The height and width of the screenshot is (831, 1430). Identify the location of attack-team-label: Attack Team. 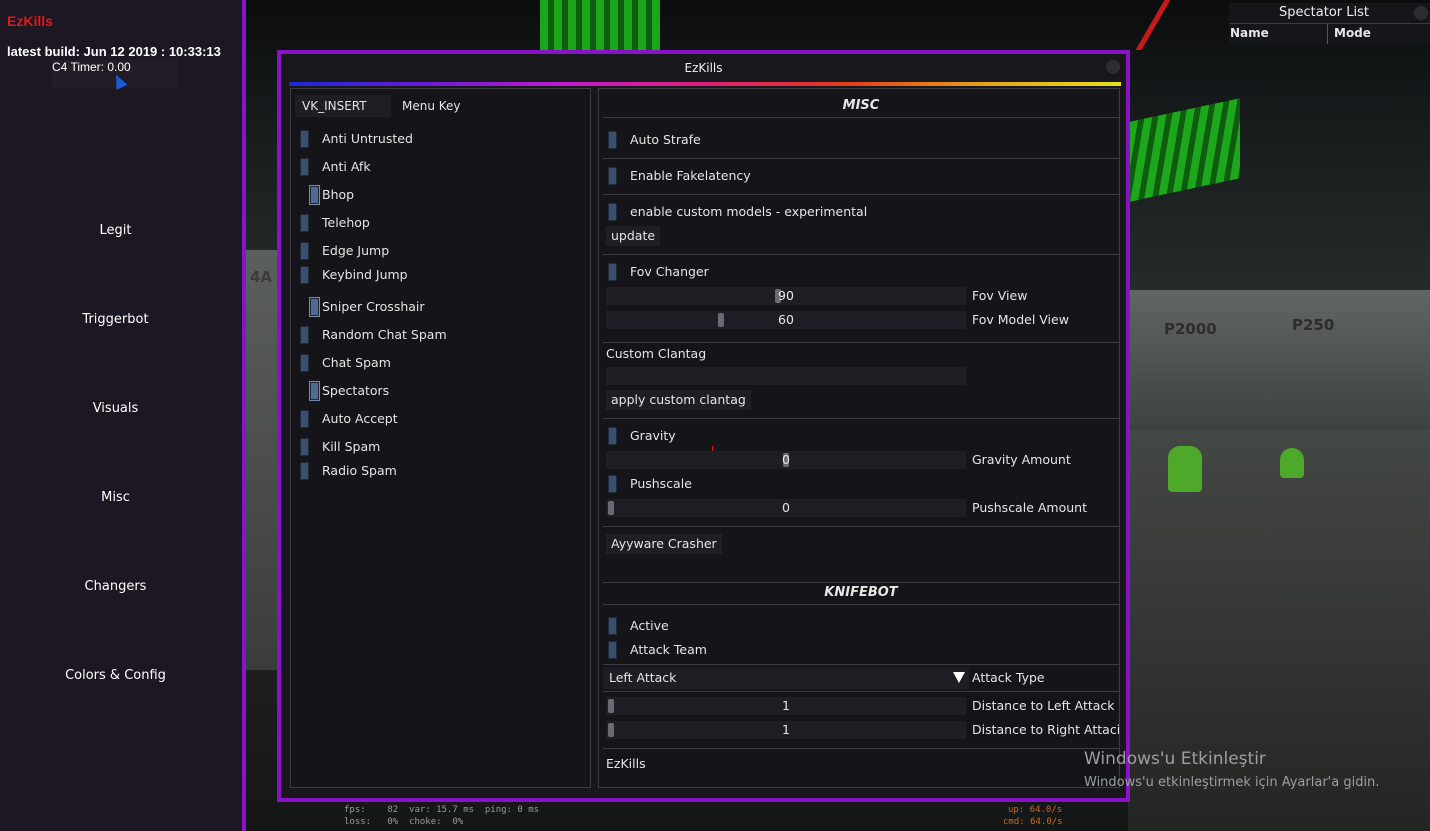
(668, 649).